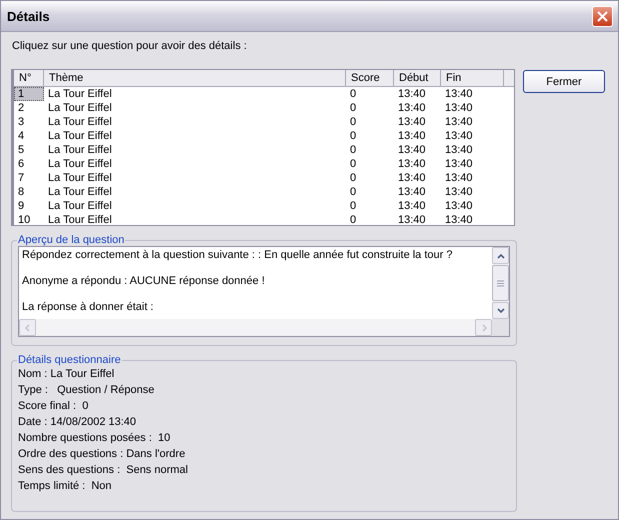 This screenshot has height=520, width=619. Describe the element at coordinates (95, 438) in the screenshot. I see `detail-line: Nombre questions posées : 10` at that location.